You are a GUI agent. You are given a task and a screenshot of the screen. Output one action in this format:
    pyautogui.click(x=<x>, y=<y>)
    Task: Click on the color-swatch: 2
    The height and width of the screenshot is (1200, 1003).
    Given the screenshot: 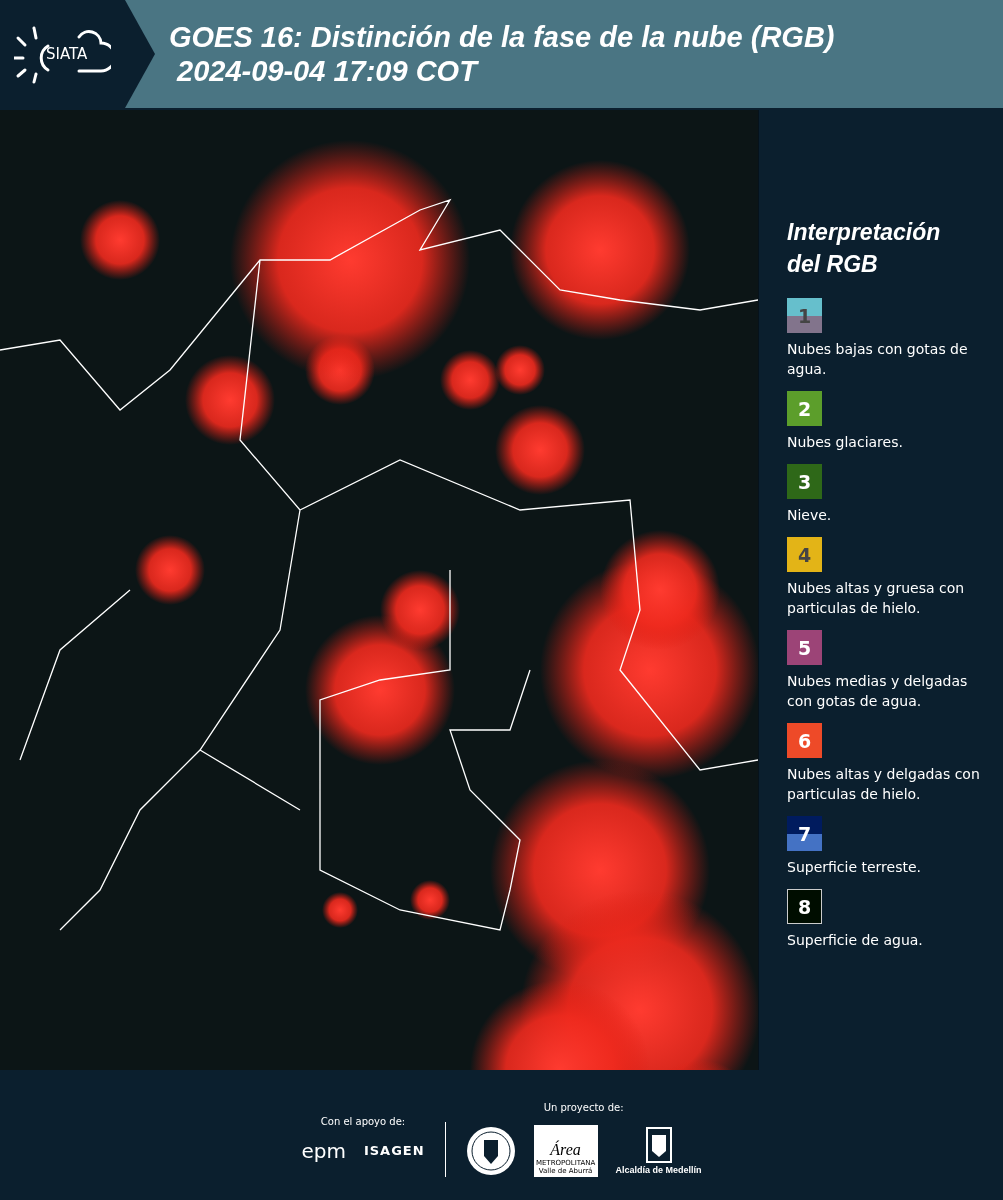 What is the action you would take?
    pyautogui.click(x=804, y=408)
    